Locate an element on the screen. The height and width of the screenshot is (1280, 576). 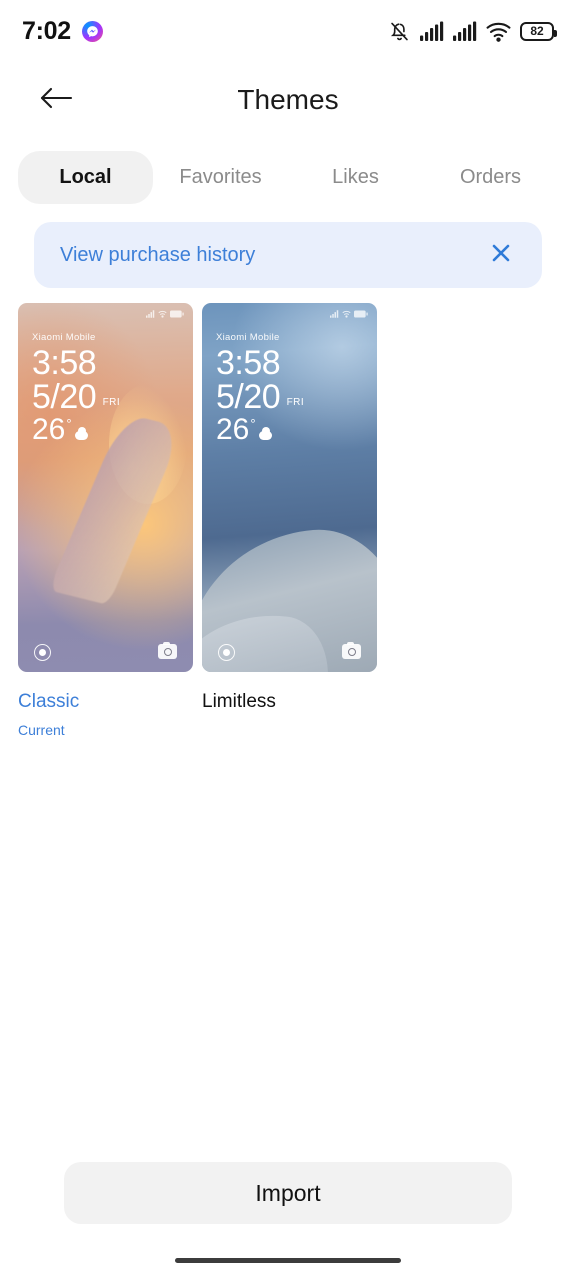
theme-name: Classic is located at coordinates (49, 701).